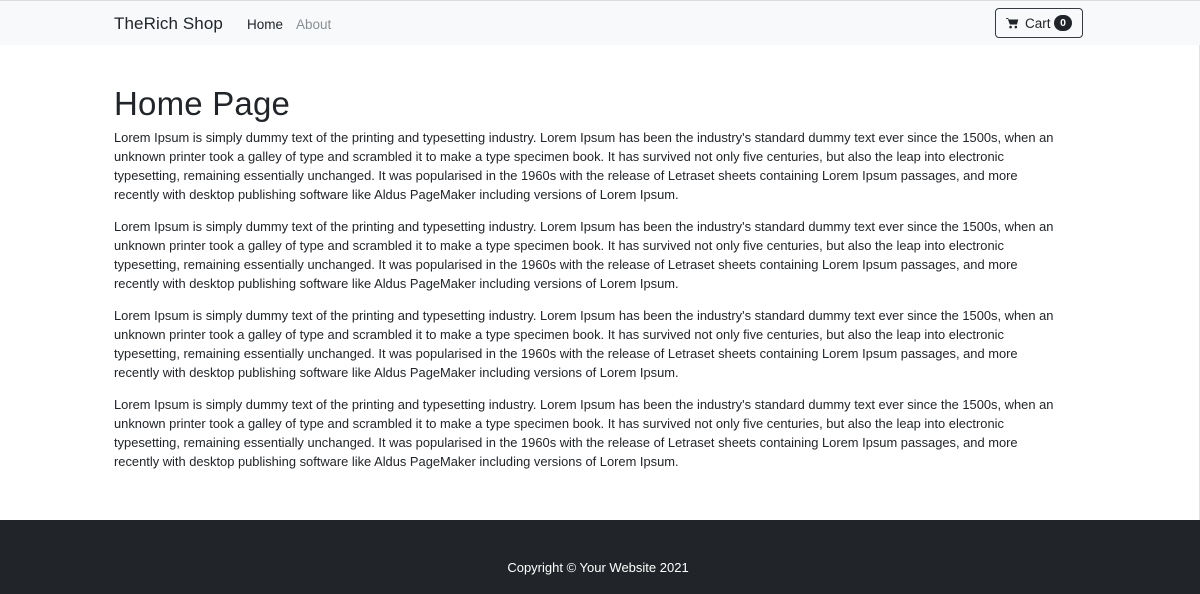 The image size is (1200, 594). I want to click on nav-links: Home About, so click(289, 24).